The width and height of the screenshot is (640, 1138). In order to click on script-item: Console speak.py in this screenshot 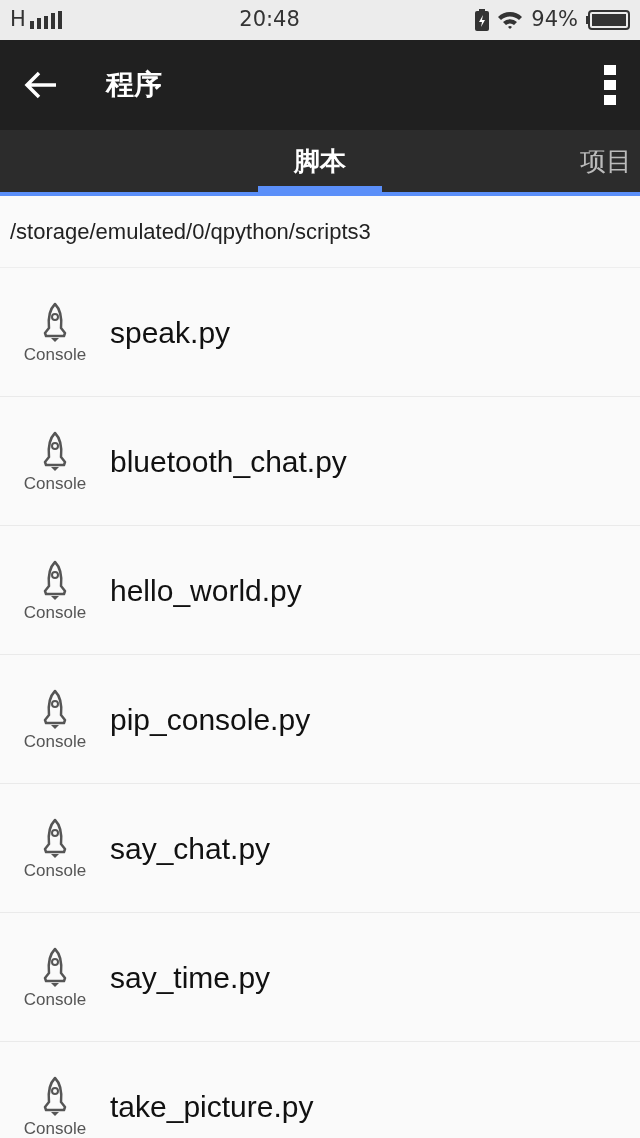, I will do `click(320, 332)`.